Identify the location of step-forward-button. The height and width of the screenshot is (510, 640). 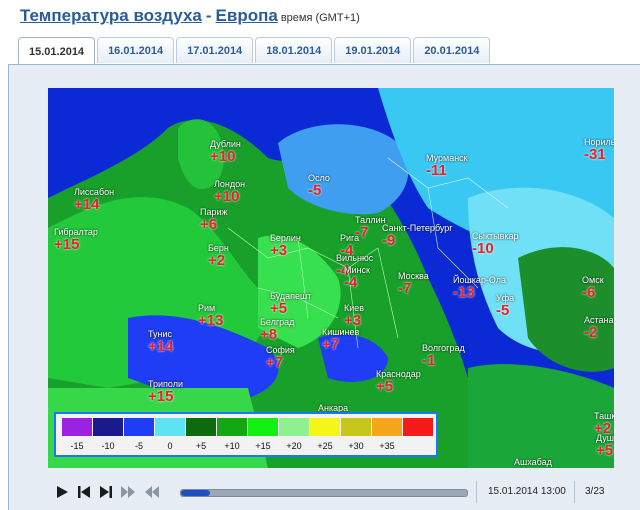
(106, 492).